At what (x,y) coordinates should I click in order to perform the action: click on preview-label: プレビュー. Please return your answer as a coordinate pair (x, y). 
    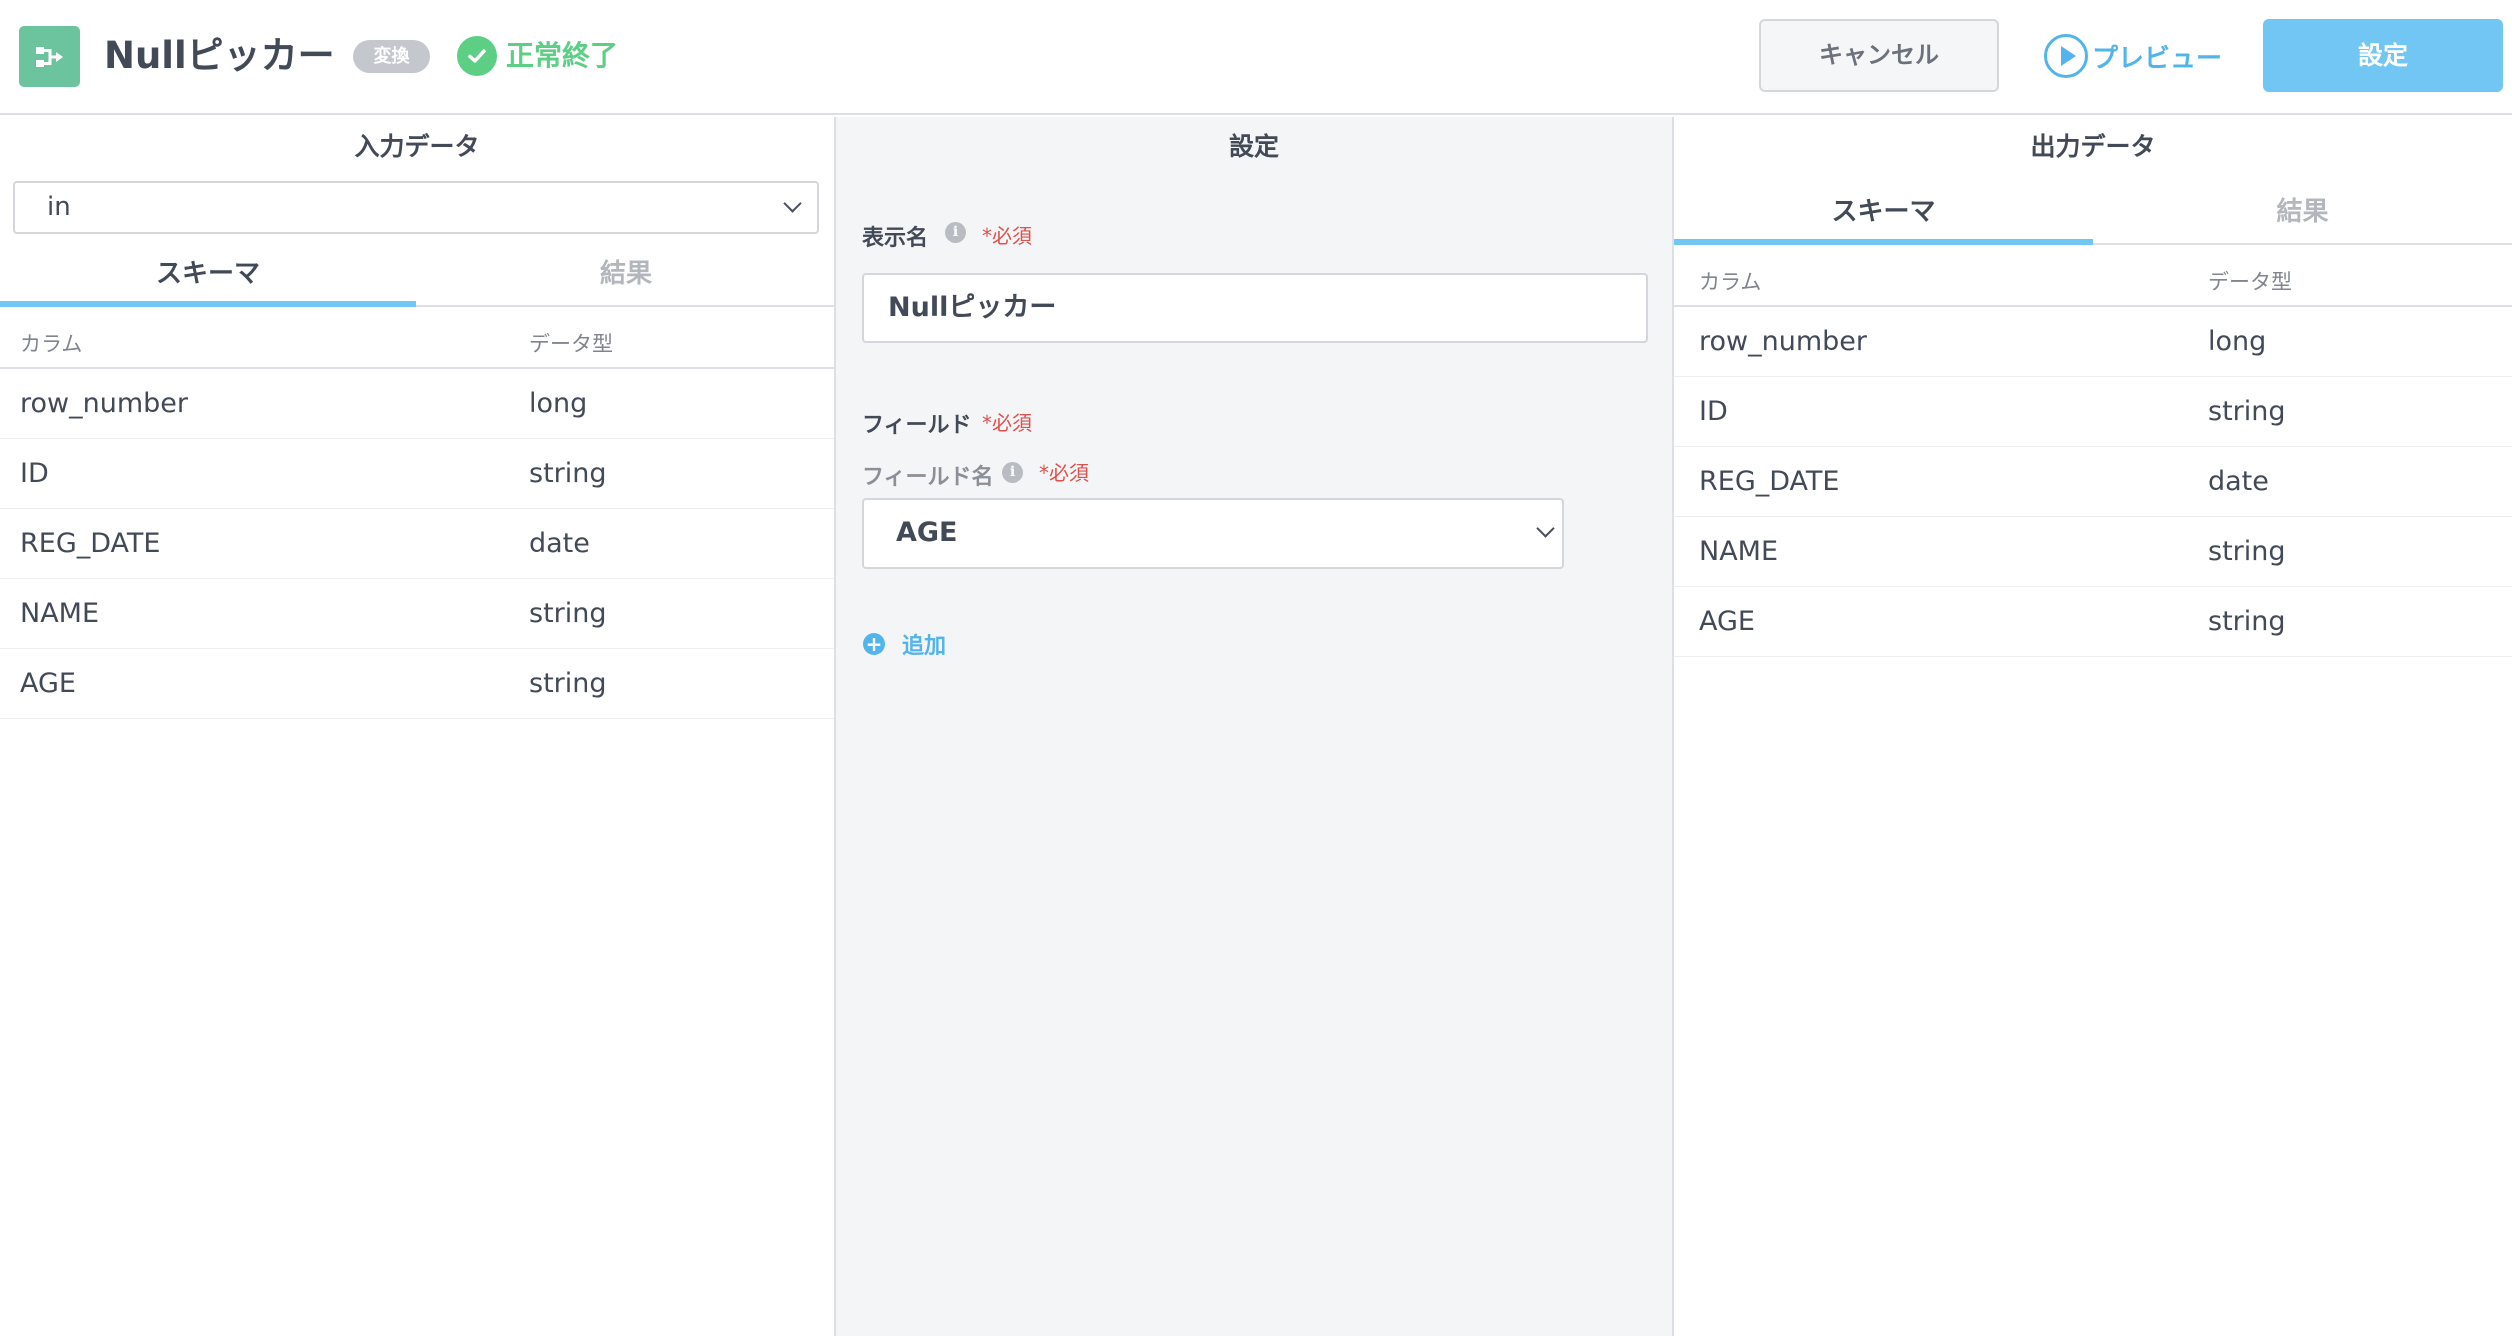
    Looking at the image, I should click on (2157, 58).